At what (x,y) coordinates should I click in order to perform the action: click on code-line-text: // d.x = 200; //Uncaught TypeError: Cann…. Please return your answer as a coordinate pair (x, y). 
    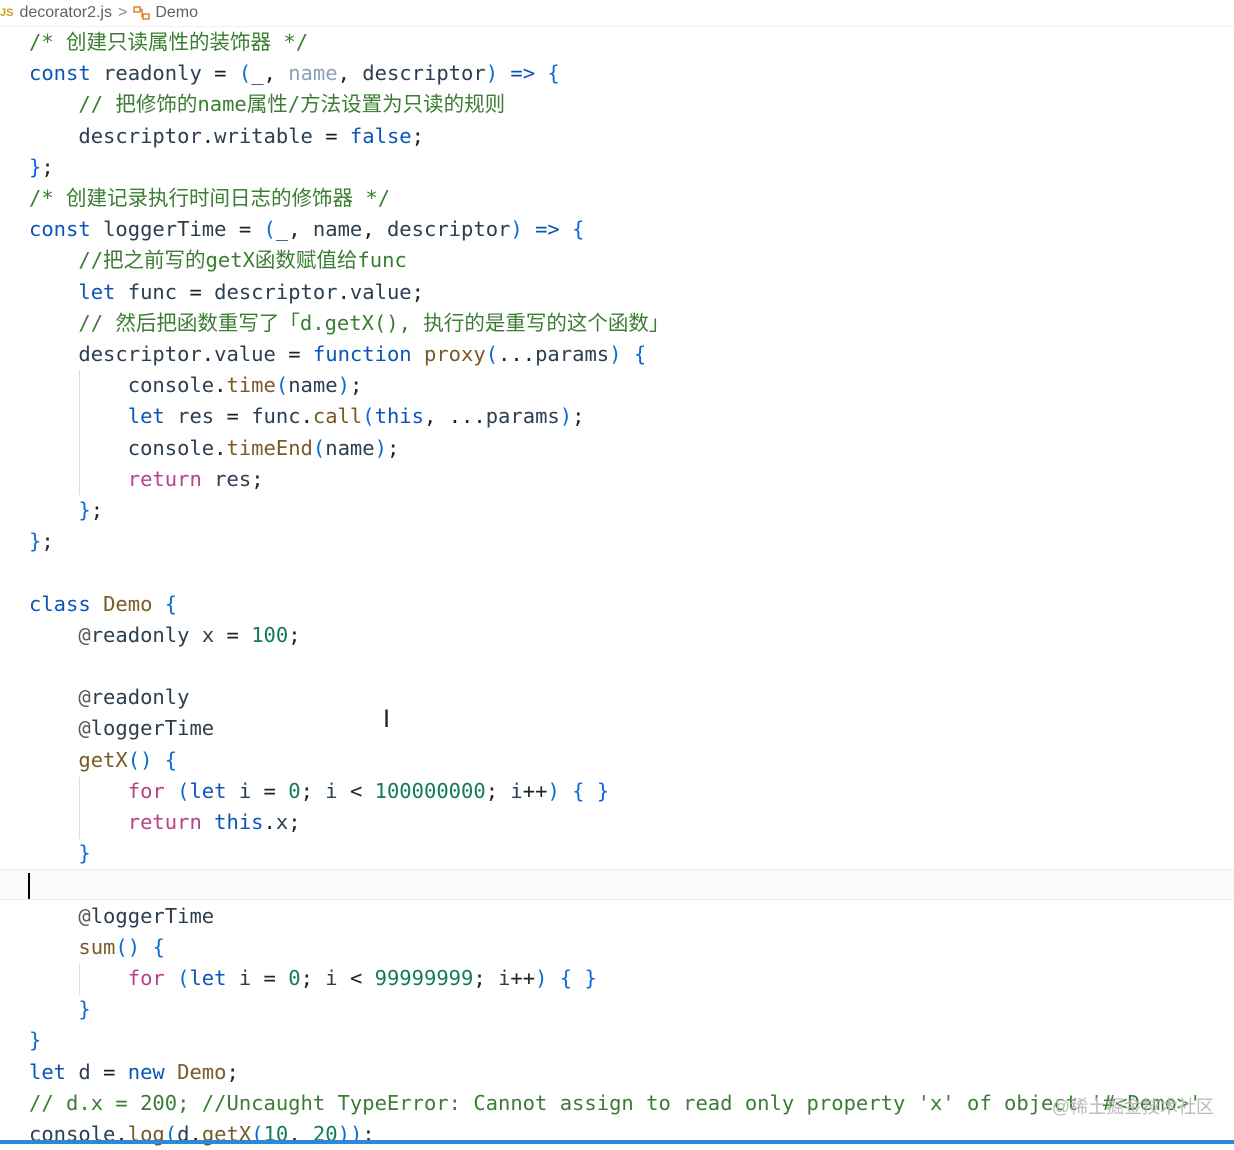
    Looking at the image, I should click on (615, 1102).